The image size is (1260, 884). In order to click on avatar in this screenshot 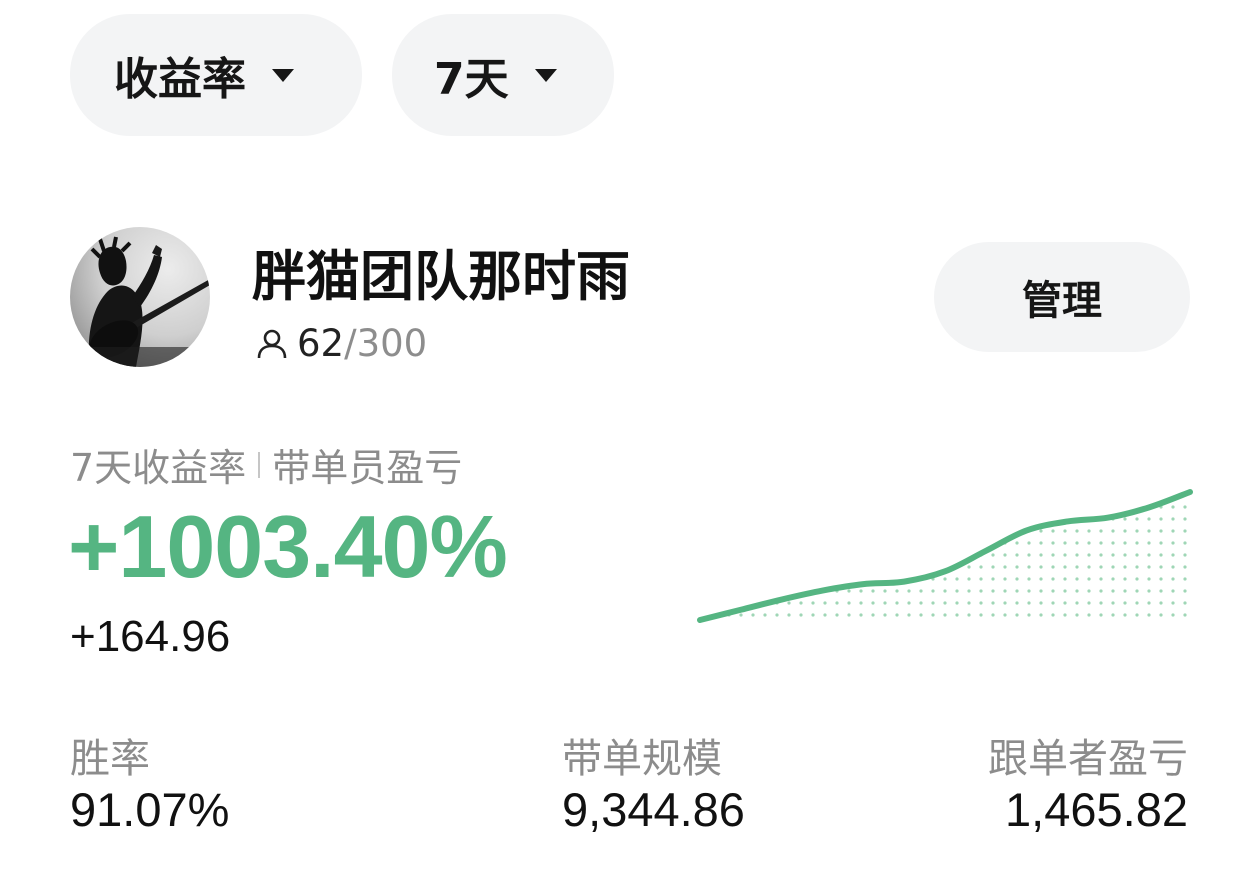, I will do `click(140, 297)`.